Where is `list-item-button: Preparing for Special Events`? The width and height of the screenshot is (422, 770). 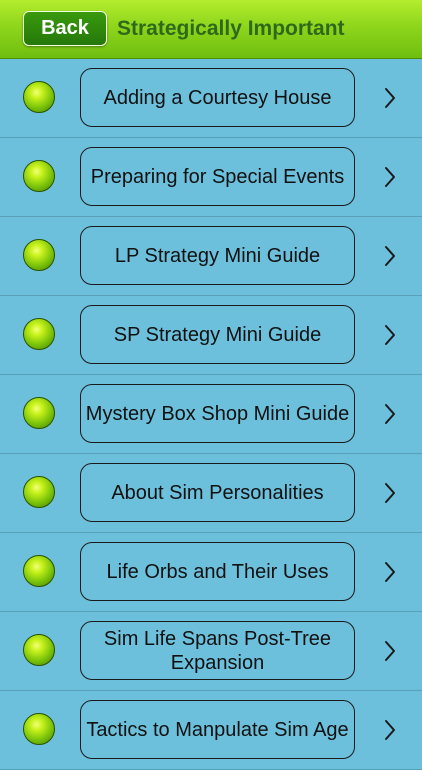
list-item-button: Preparing for Special Events is located at coordinates (217, 176).